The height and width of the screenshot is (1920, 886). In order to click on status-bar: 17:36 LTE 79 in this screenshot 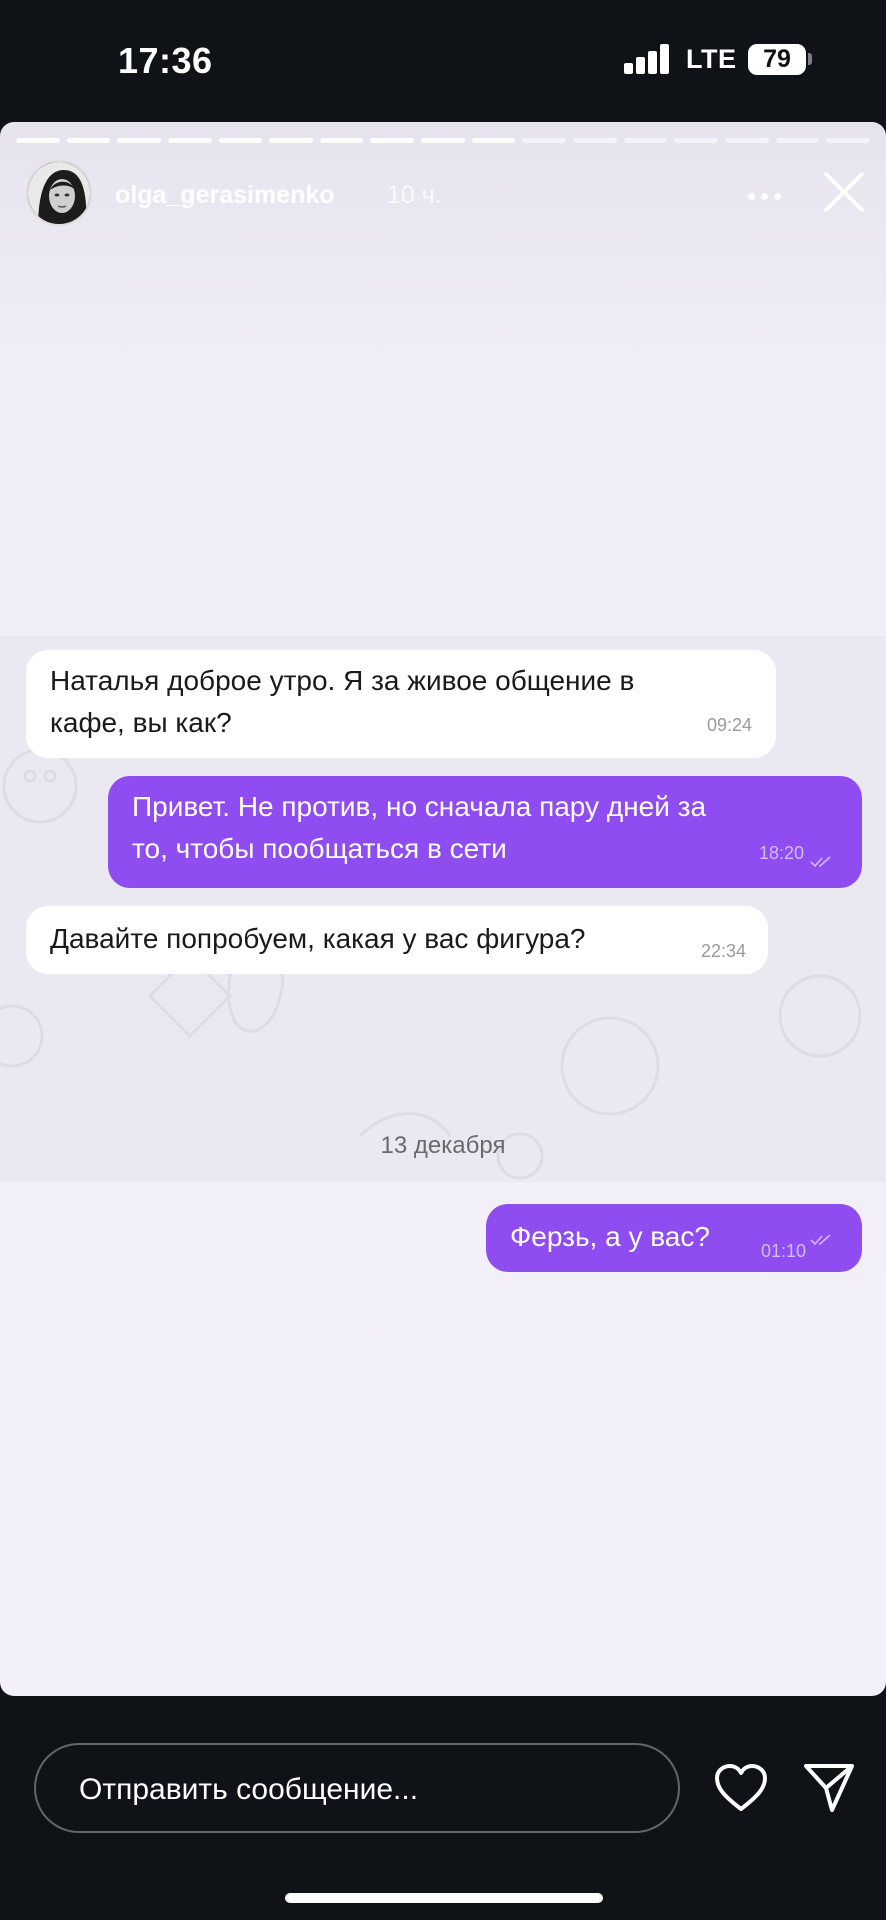, I will do `click(443, 60)`.